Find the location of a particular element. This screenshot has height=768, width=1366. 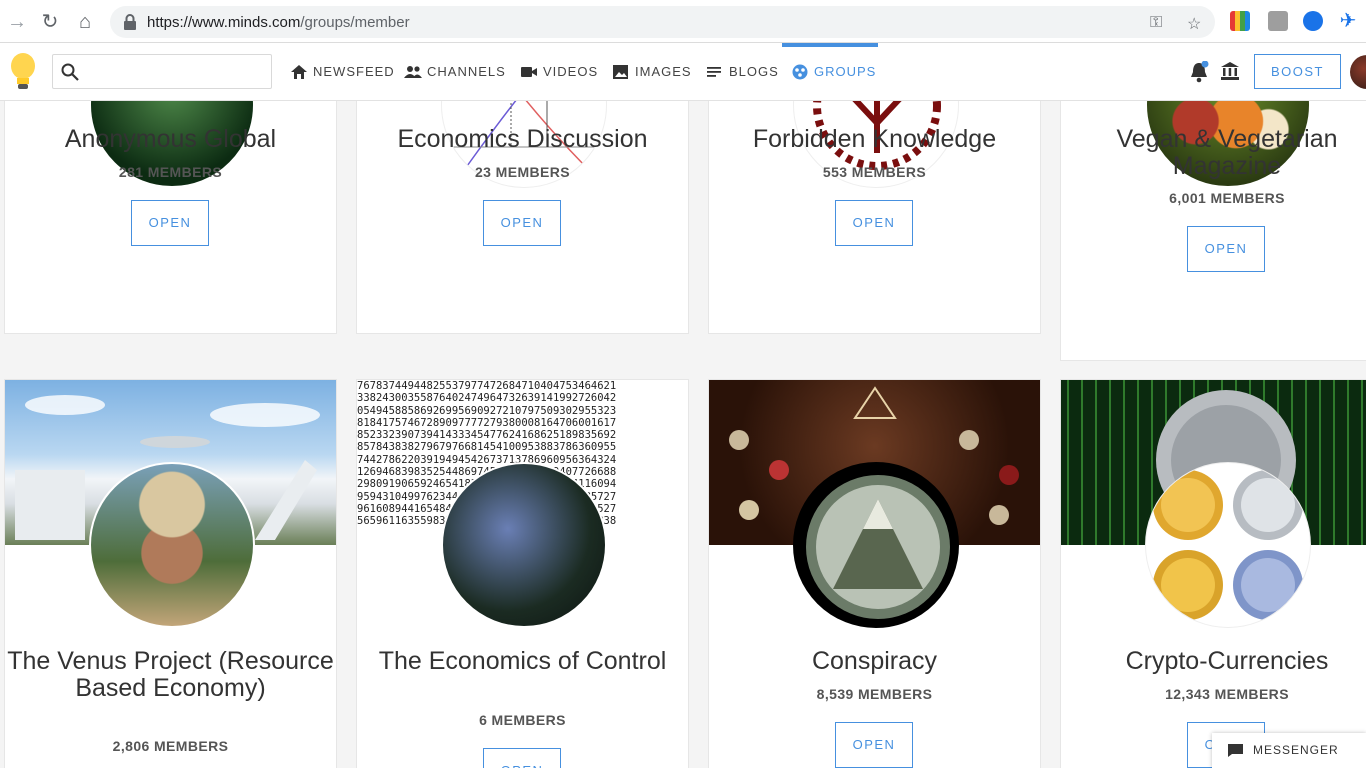

address-bar: https://www.minds.com/groups/member ⚿ ☆ is located at coordinates (662, 22).